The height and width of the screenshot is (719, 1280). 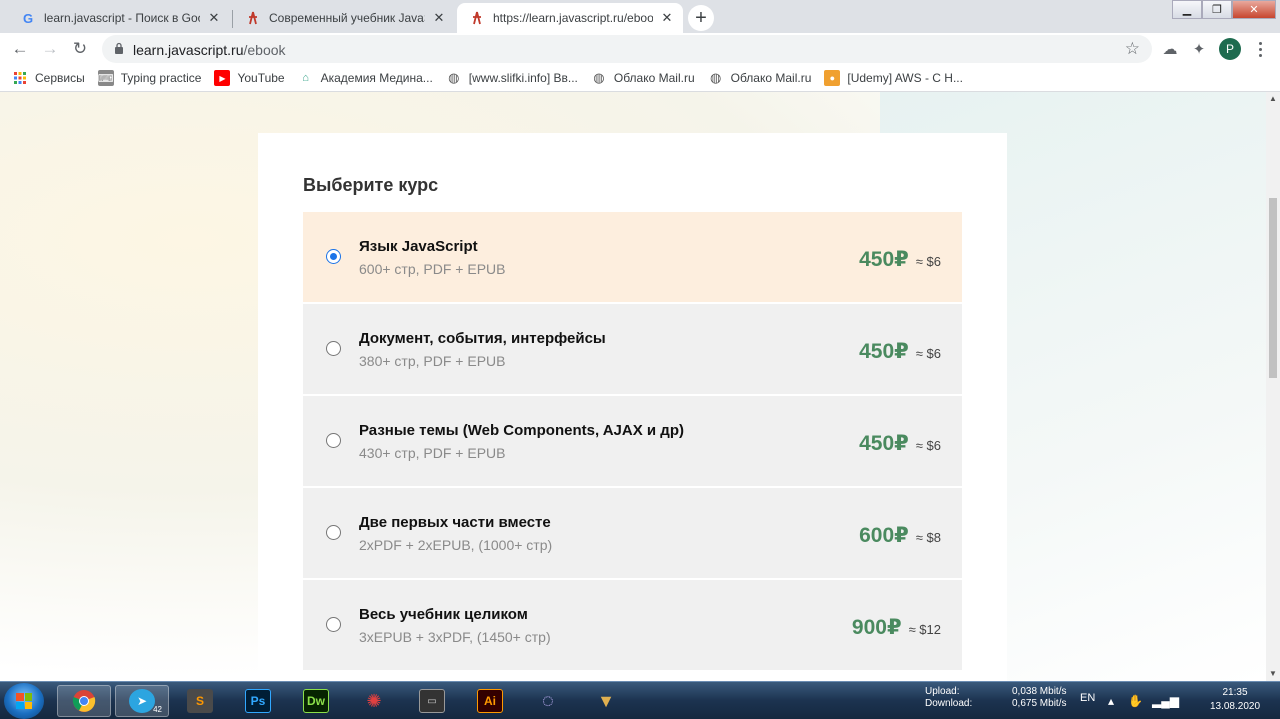 I want to click on keyboard-icon: ⌨, so click(x=105, y=78).